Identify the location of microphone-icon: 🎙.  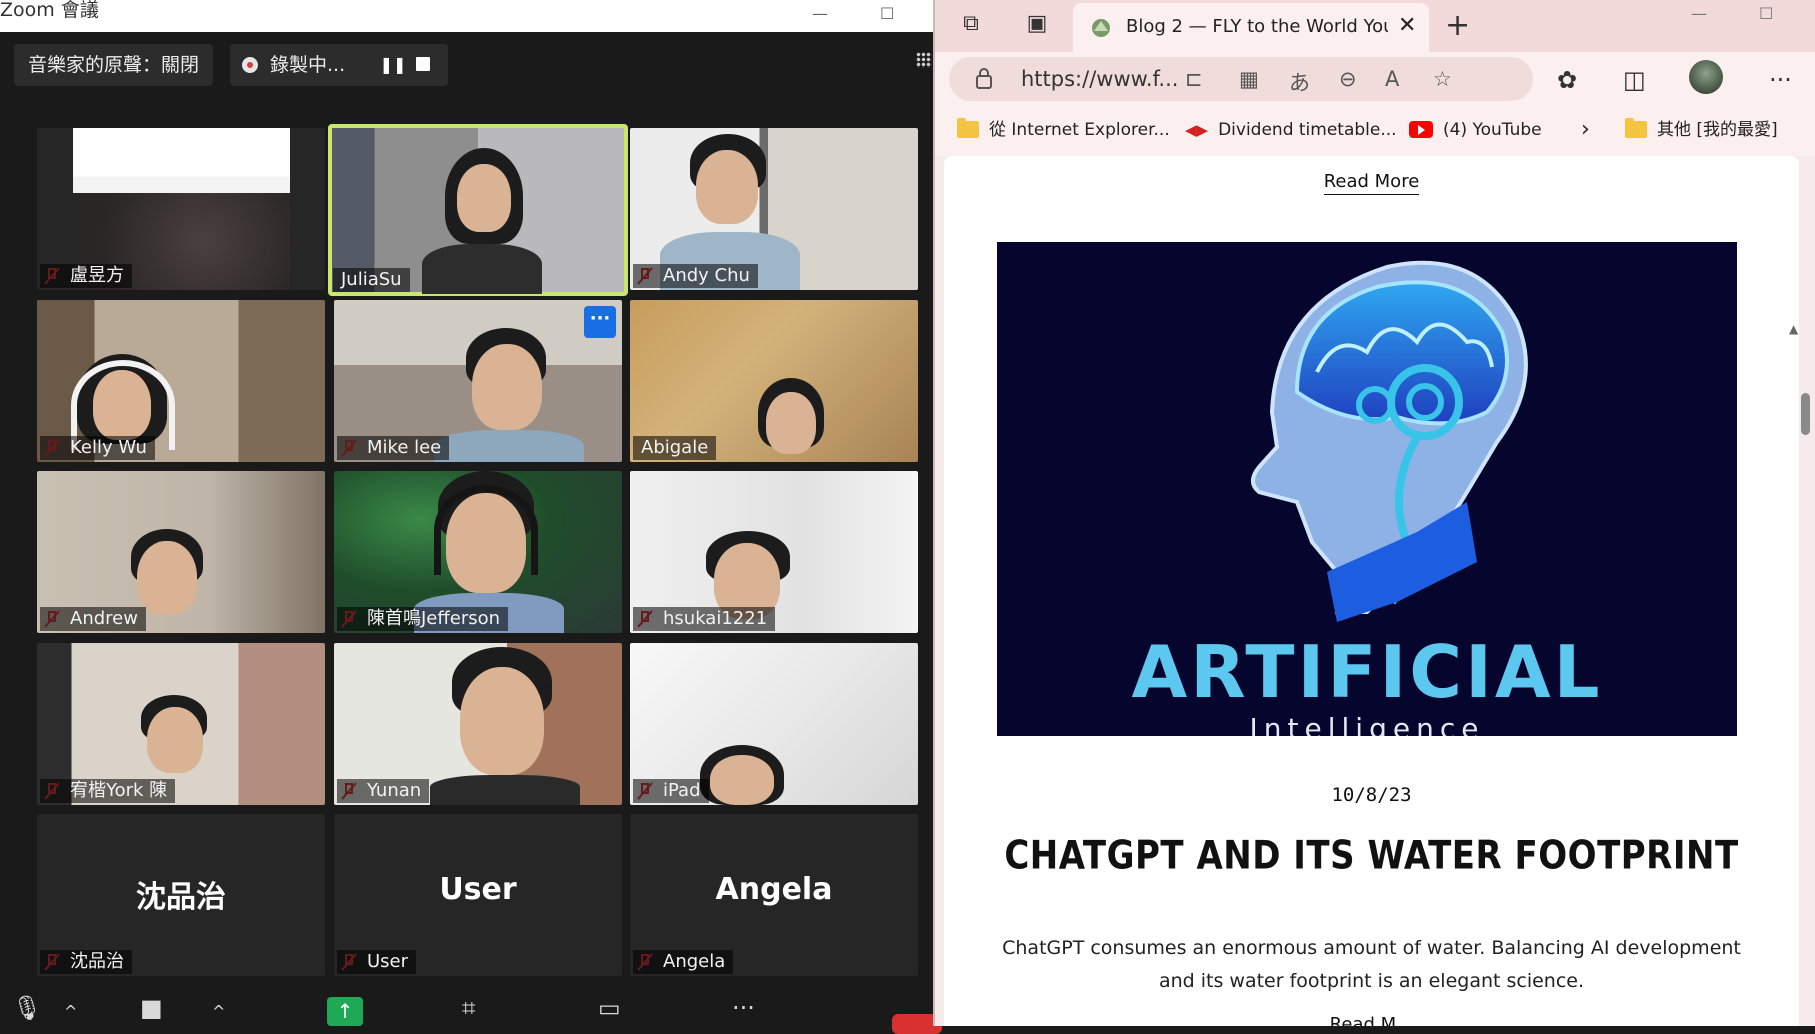
(27, 1008).